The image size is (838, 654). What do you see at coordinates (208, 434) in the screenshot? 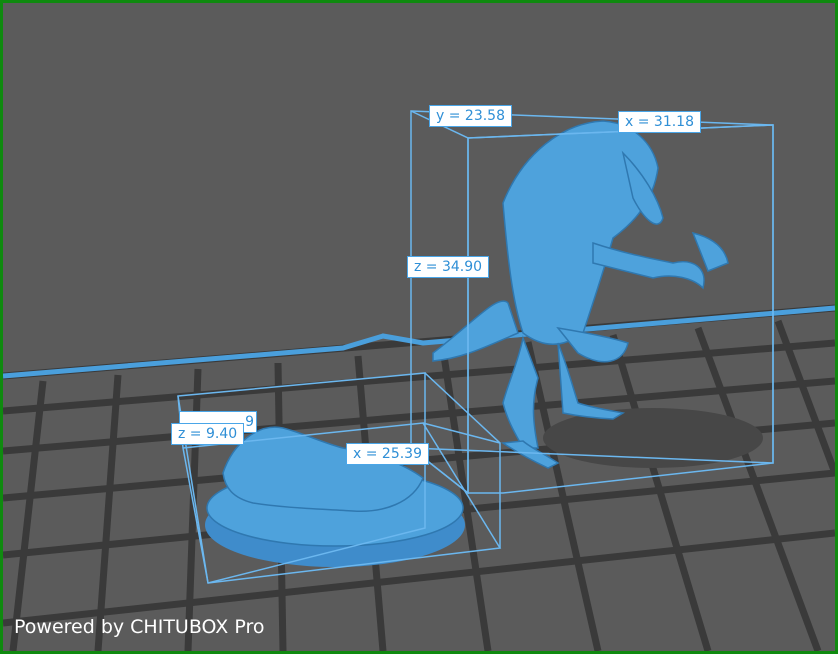
I see `dimension-label-z: z = 9.40` at bounding box center [208, 434].